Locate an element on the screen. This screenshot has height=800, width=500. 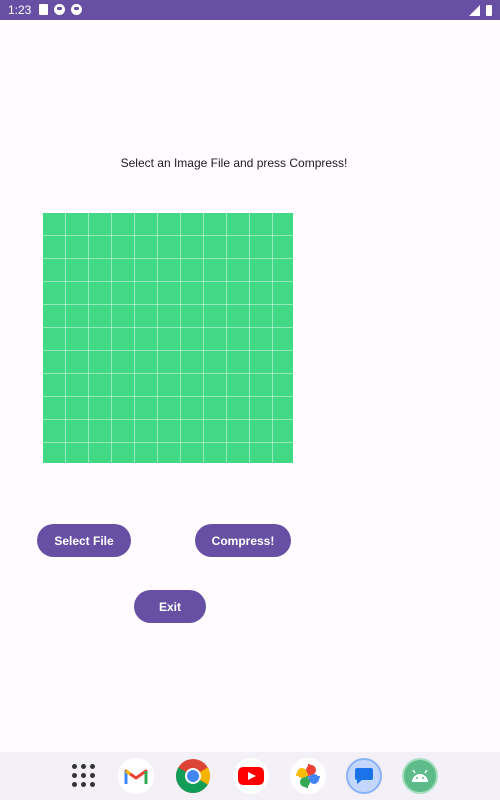
status-notification-icons is located at coordinates (60, 9).